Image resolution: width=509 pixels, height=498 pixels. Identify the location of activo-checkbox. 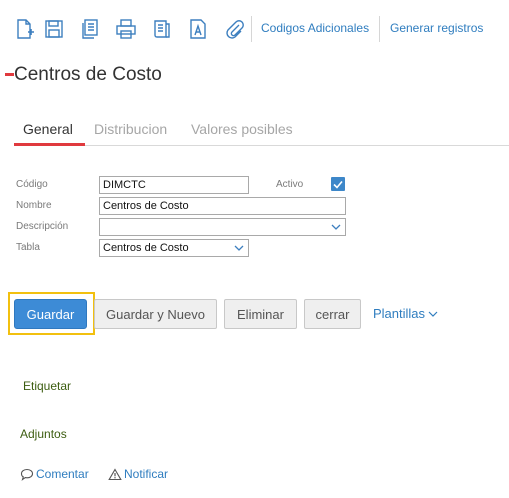
(338, 184).